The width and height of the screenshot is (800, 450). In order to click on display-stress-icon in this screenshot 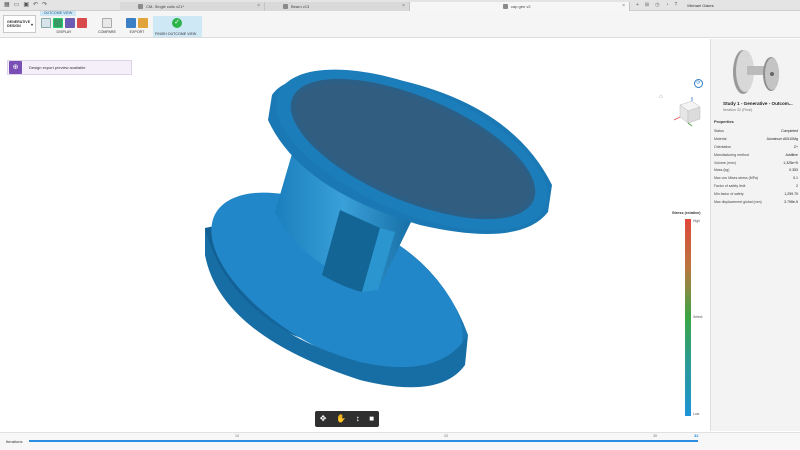, I will do `click(58, 22)`.